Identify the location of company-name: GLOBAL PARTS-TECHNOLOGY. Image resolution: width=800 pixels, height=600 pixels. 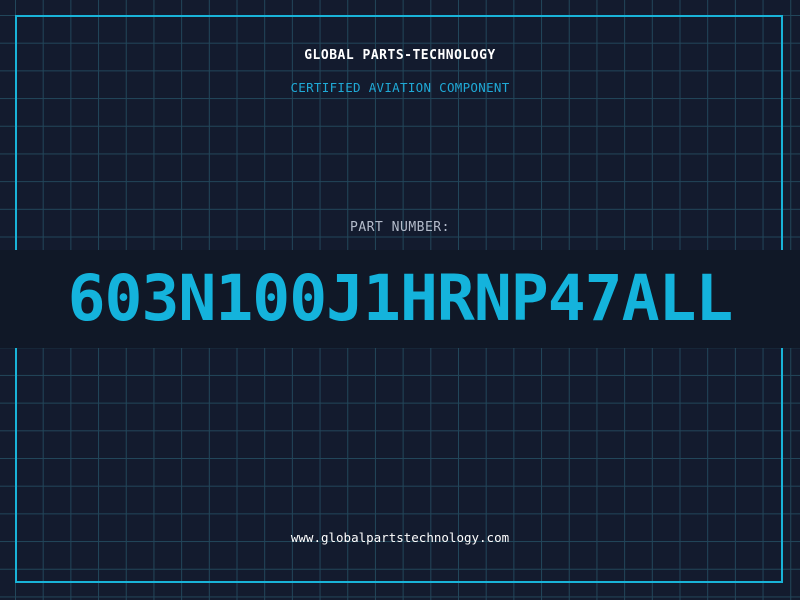
(400, 55).